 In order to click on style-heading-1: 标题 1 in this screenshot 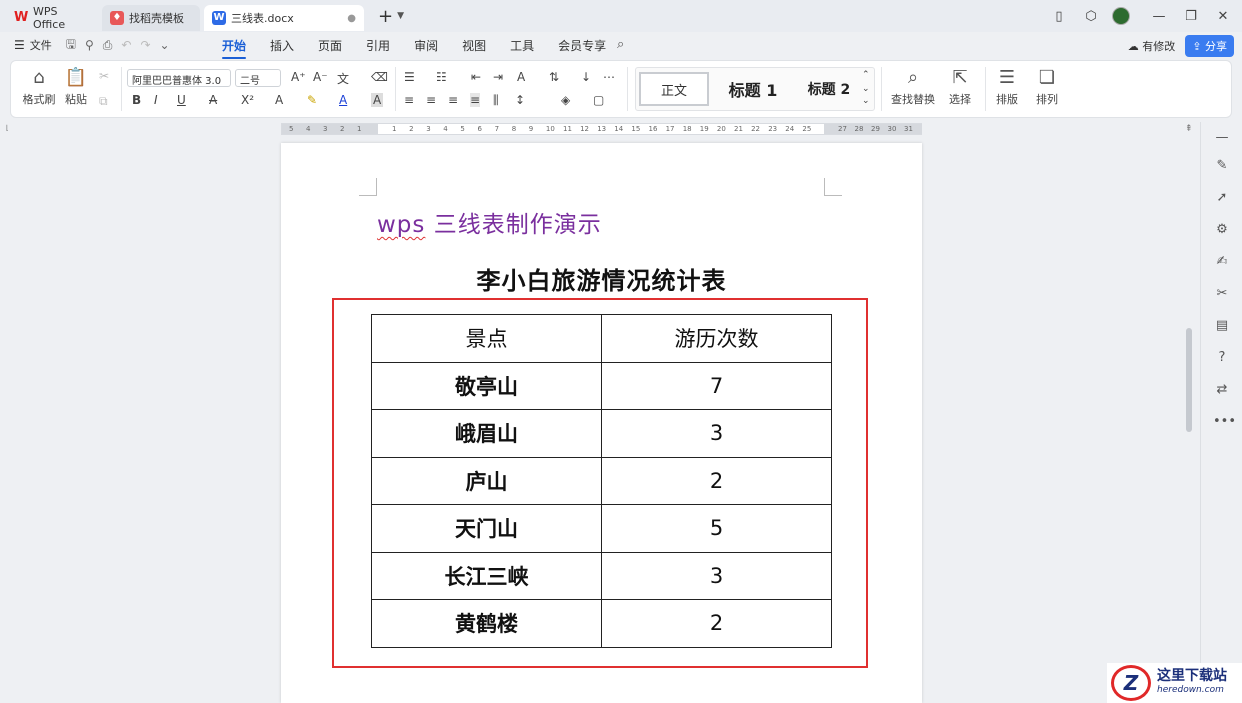, I will do `click(753, 89)`.